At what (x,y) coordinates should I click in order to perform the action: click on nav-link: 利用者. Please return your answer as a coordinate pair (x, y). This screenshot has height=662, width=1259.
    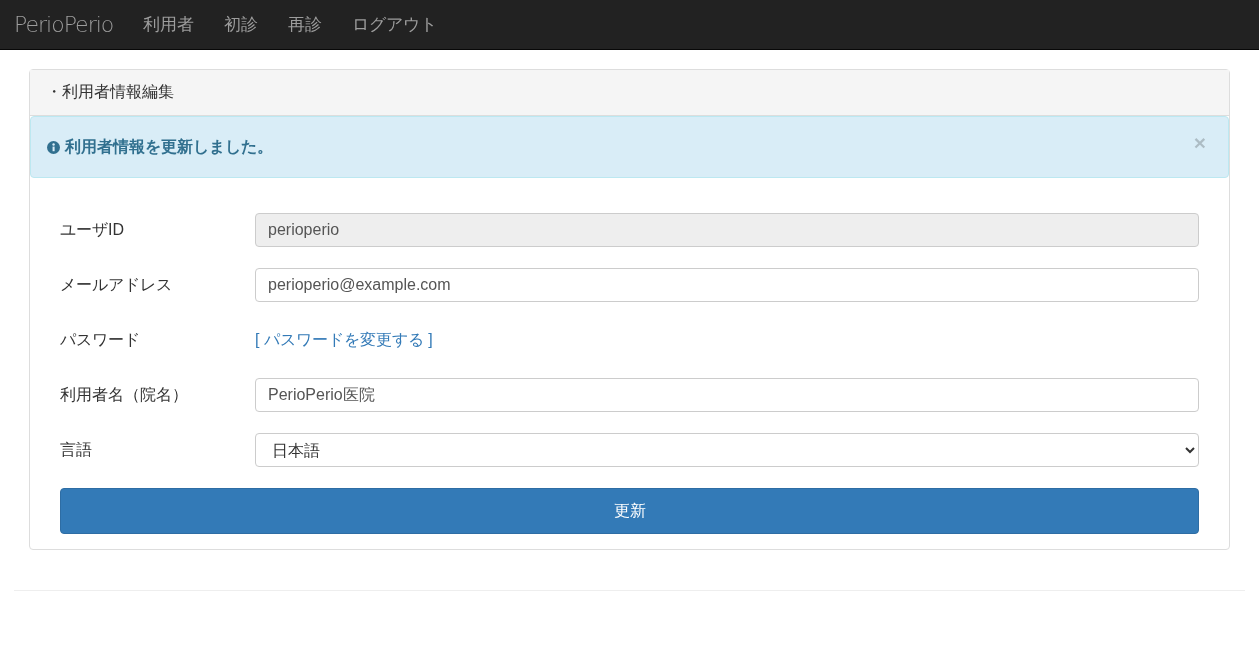
    Looking at the image, I should click on (169, 24).